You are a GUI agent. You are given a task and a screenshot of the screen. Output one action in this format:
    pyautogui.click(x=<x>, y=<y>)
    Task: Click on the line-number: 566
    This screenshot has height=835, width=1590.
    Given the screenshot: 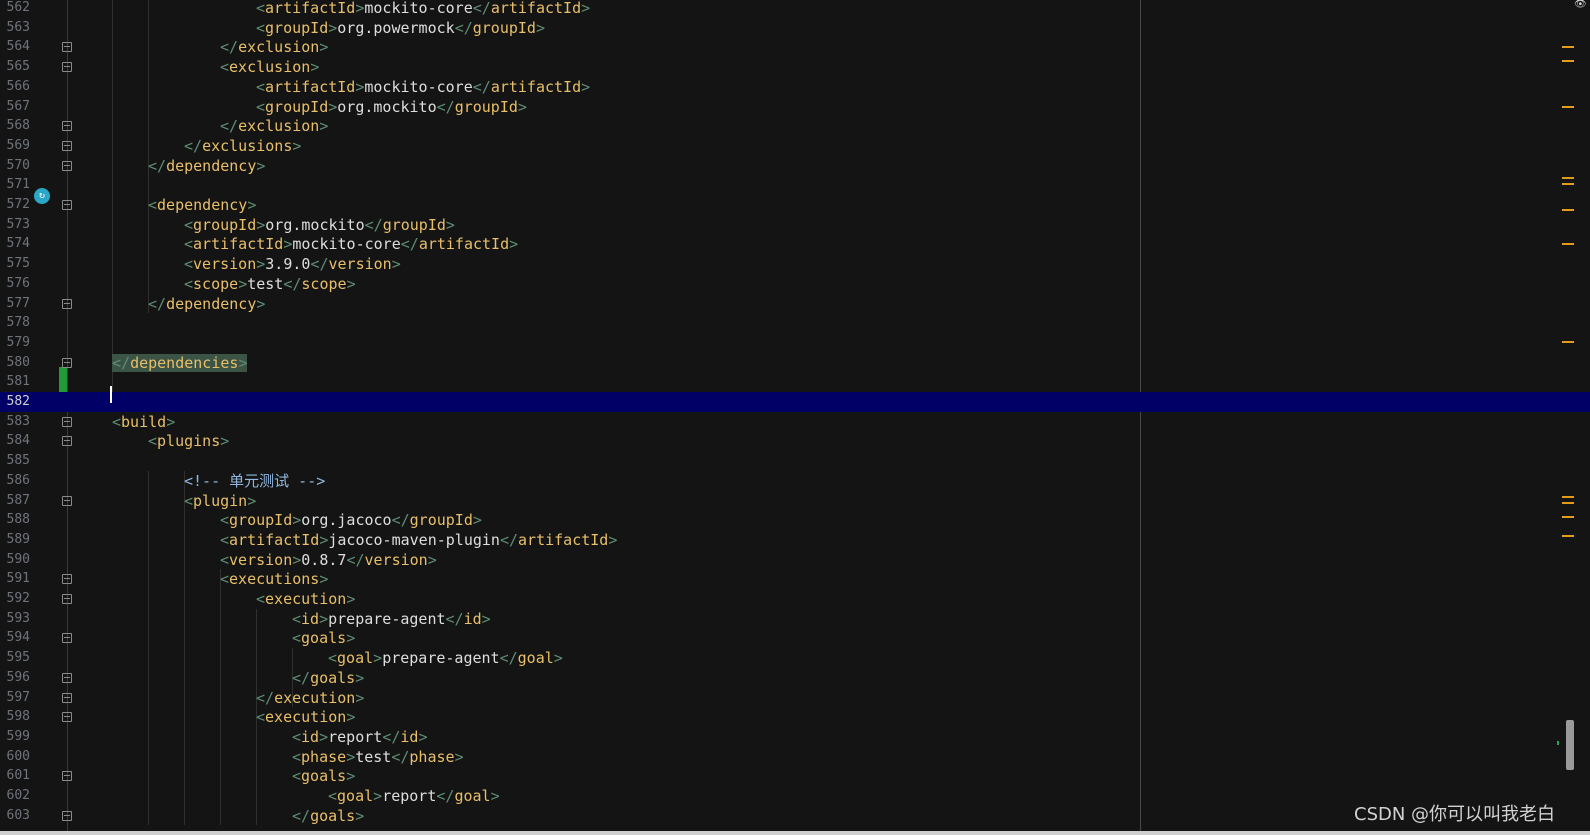 What is the action you would take?
    pyautogui.click(x=15, y=87)
    